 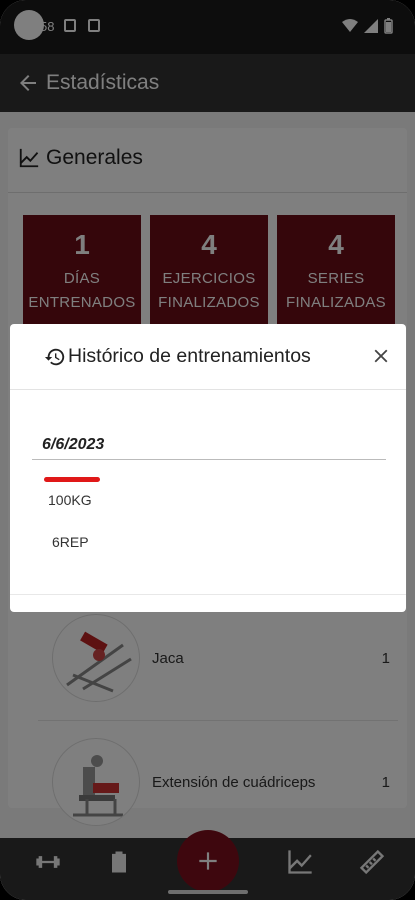 What do you see at coordinates (189, 356) in the screenshot?
I see `dialog-title: Histórico de entrenamientos` at bounding box center [189, 356].